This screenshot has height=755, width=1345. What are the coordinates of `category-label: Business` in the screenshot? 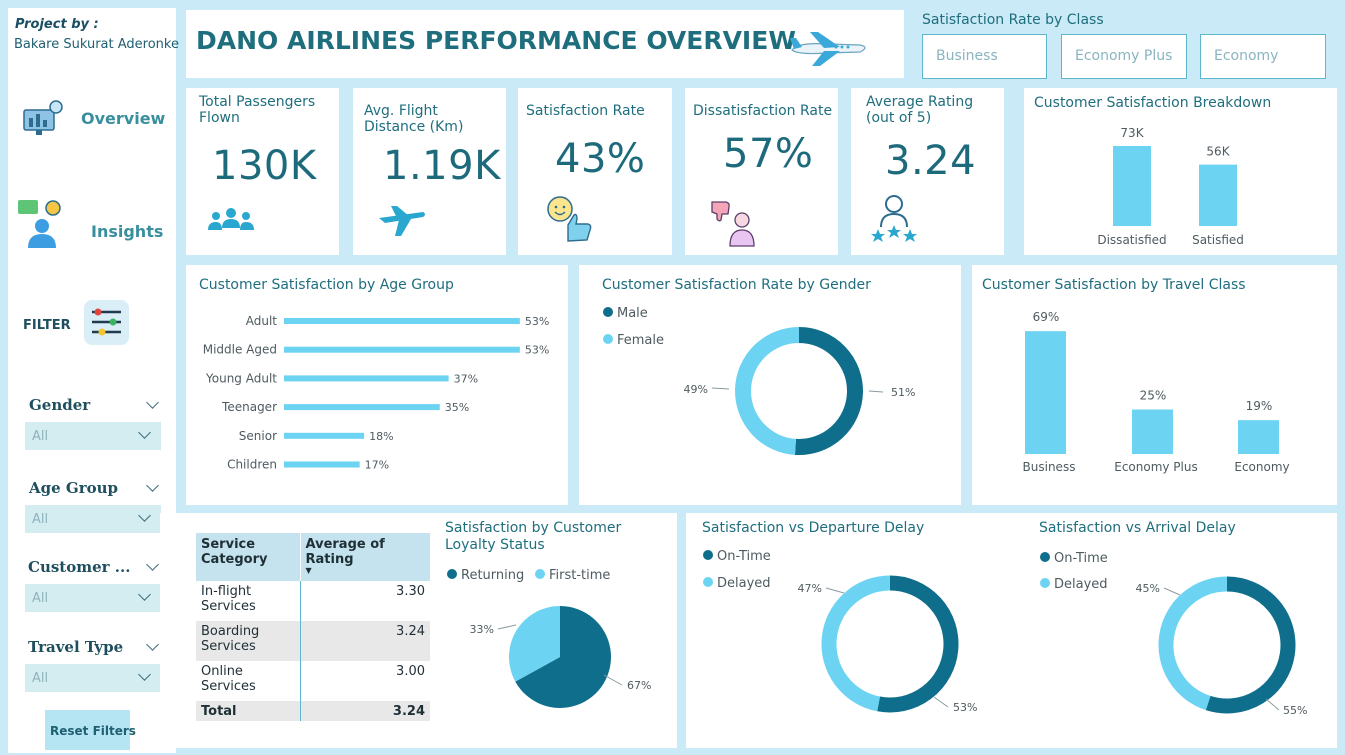 It's located at (1049, 467).